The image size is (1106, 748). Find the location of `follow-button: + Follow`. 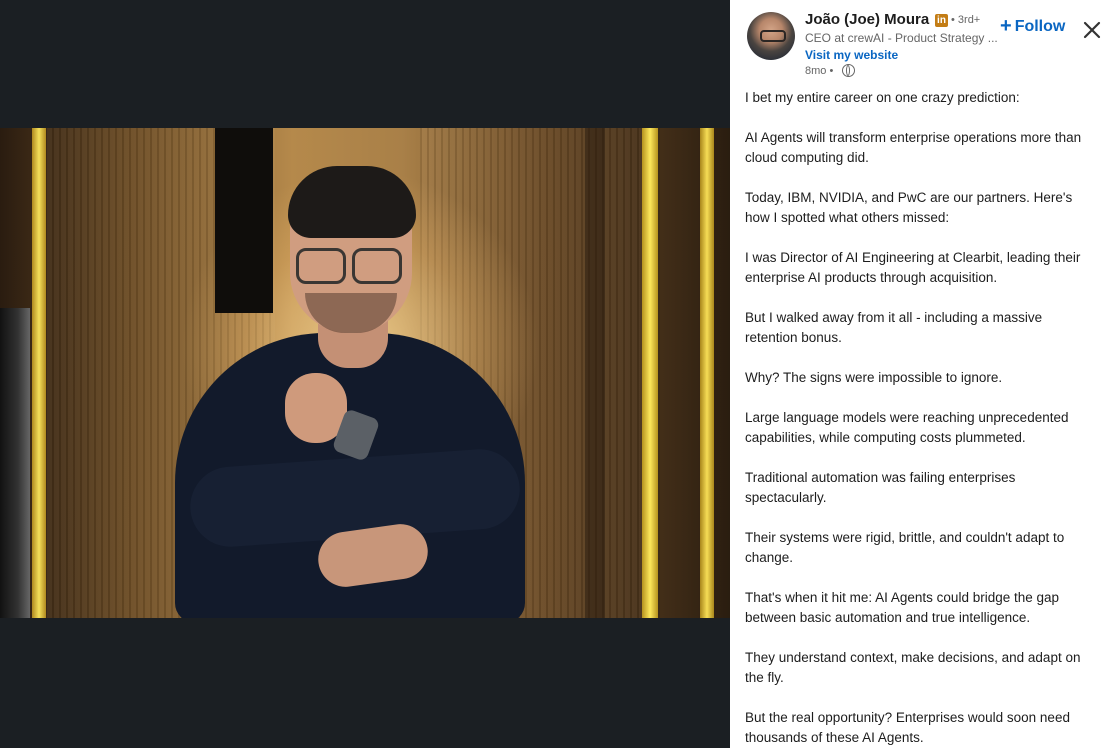

follow-button: + Follow is located at coordinates (1032, 26).